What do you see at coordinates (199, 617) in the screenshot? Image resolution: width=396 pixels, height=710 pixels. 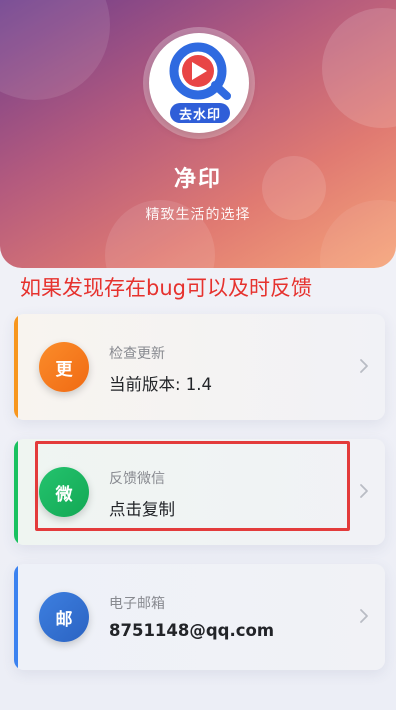 I see `email-card: 邮 电子邮箱 8751148@qq.com` at bounding box center [199, 617].